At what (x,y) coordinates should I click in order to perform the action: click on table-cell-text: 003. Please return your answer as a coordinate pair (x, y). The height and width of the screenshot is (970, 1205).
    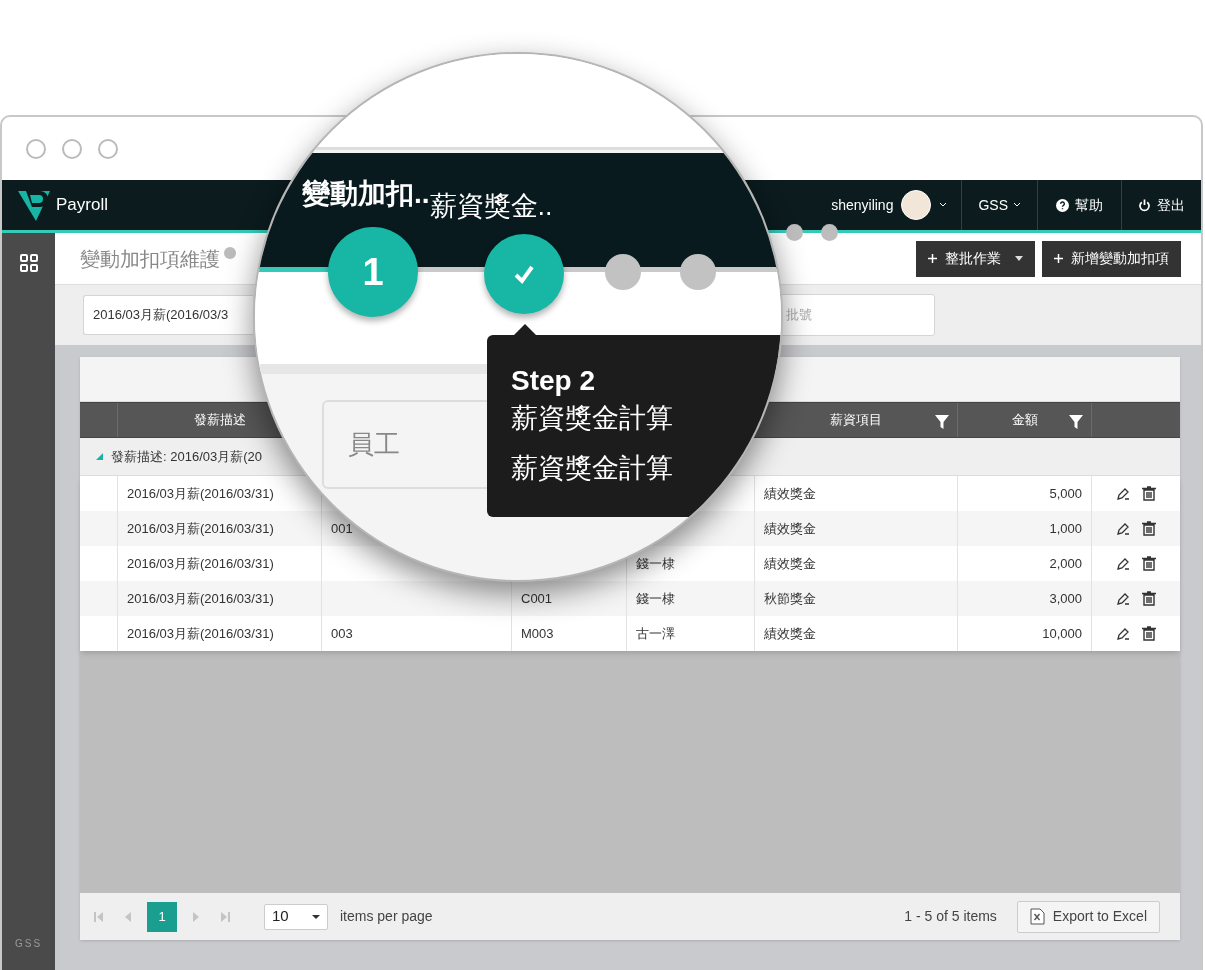
    Looking at the image, I should click on (342, 633).